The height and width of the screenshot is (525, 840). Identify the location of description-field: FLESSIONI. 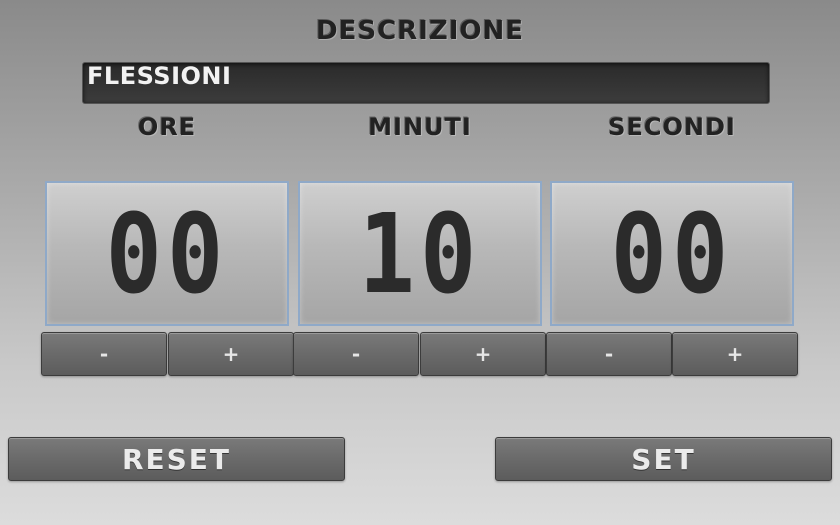
(426, 83).